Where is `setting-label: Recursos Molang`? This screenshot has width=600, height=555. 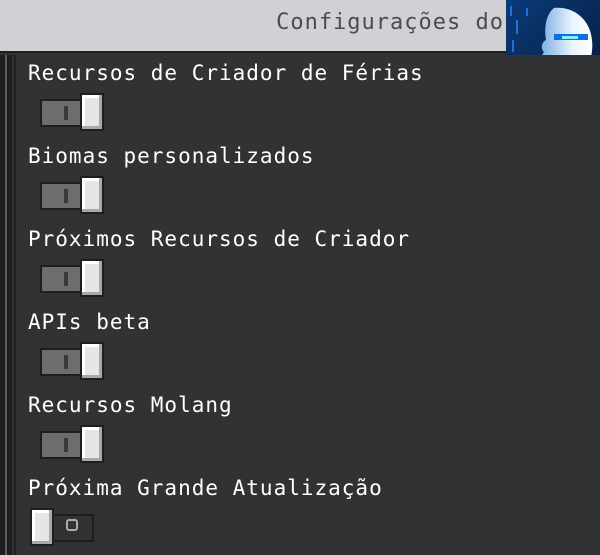 setting-label: Recursos Molang is located at coordinates (130, 405).